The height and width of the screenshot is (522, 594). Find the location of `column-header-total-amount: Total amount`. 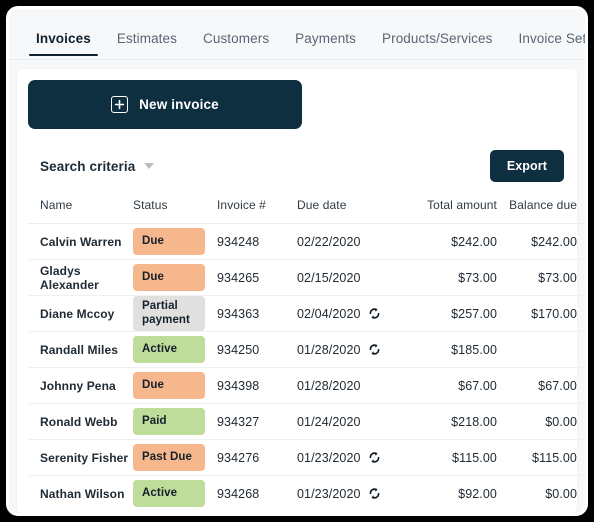

column-header-total-amount: Total amount is located at coordinates (451, 211).